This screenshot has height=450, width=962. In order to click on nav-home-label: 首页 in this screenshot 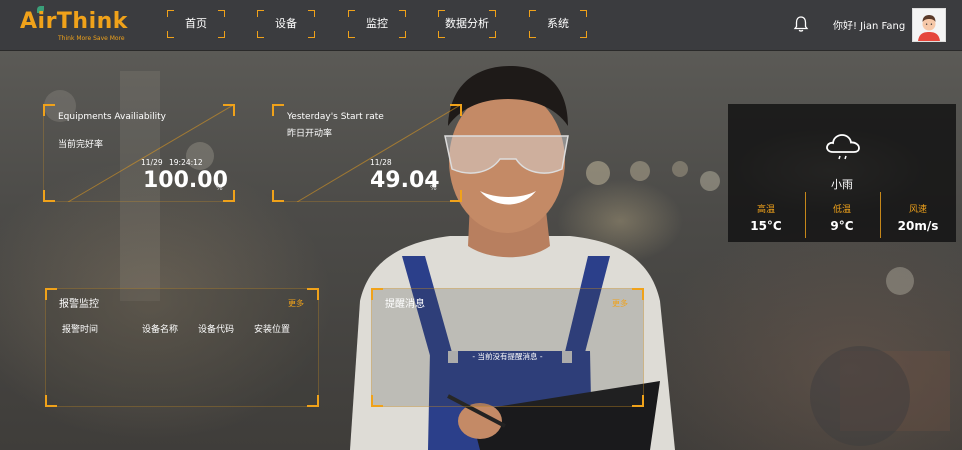, I will do `click(196, 23)`.